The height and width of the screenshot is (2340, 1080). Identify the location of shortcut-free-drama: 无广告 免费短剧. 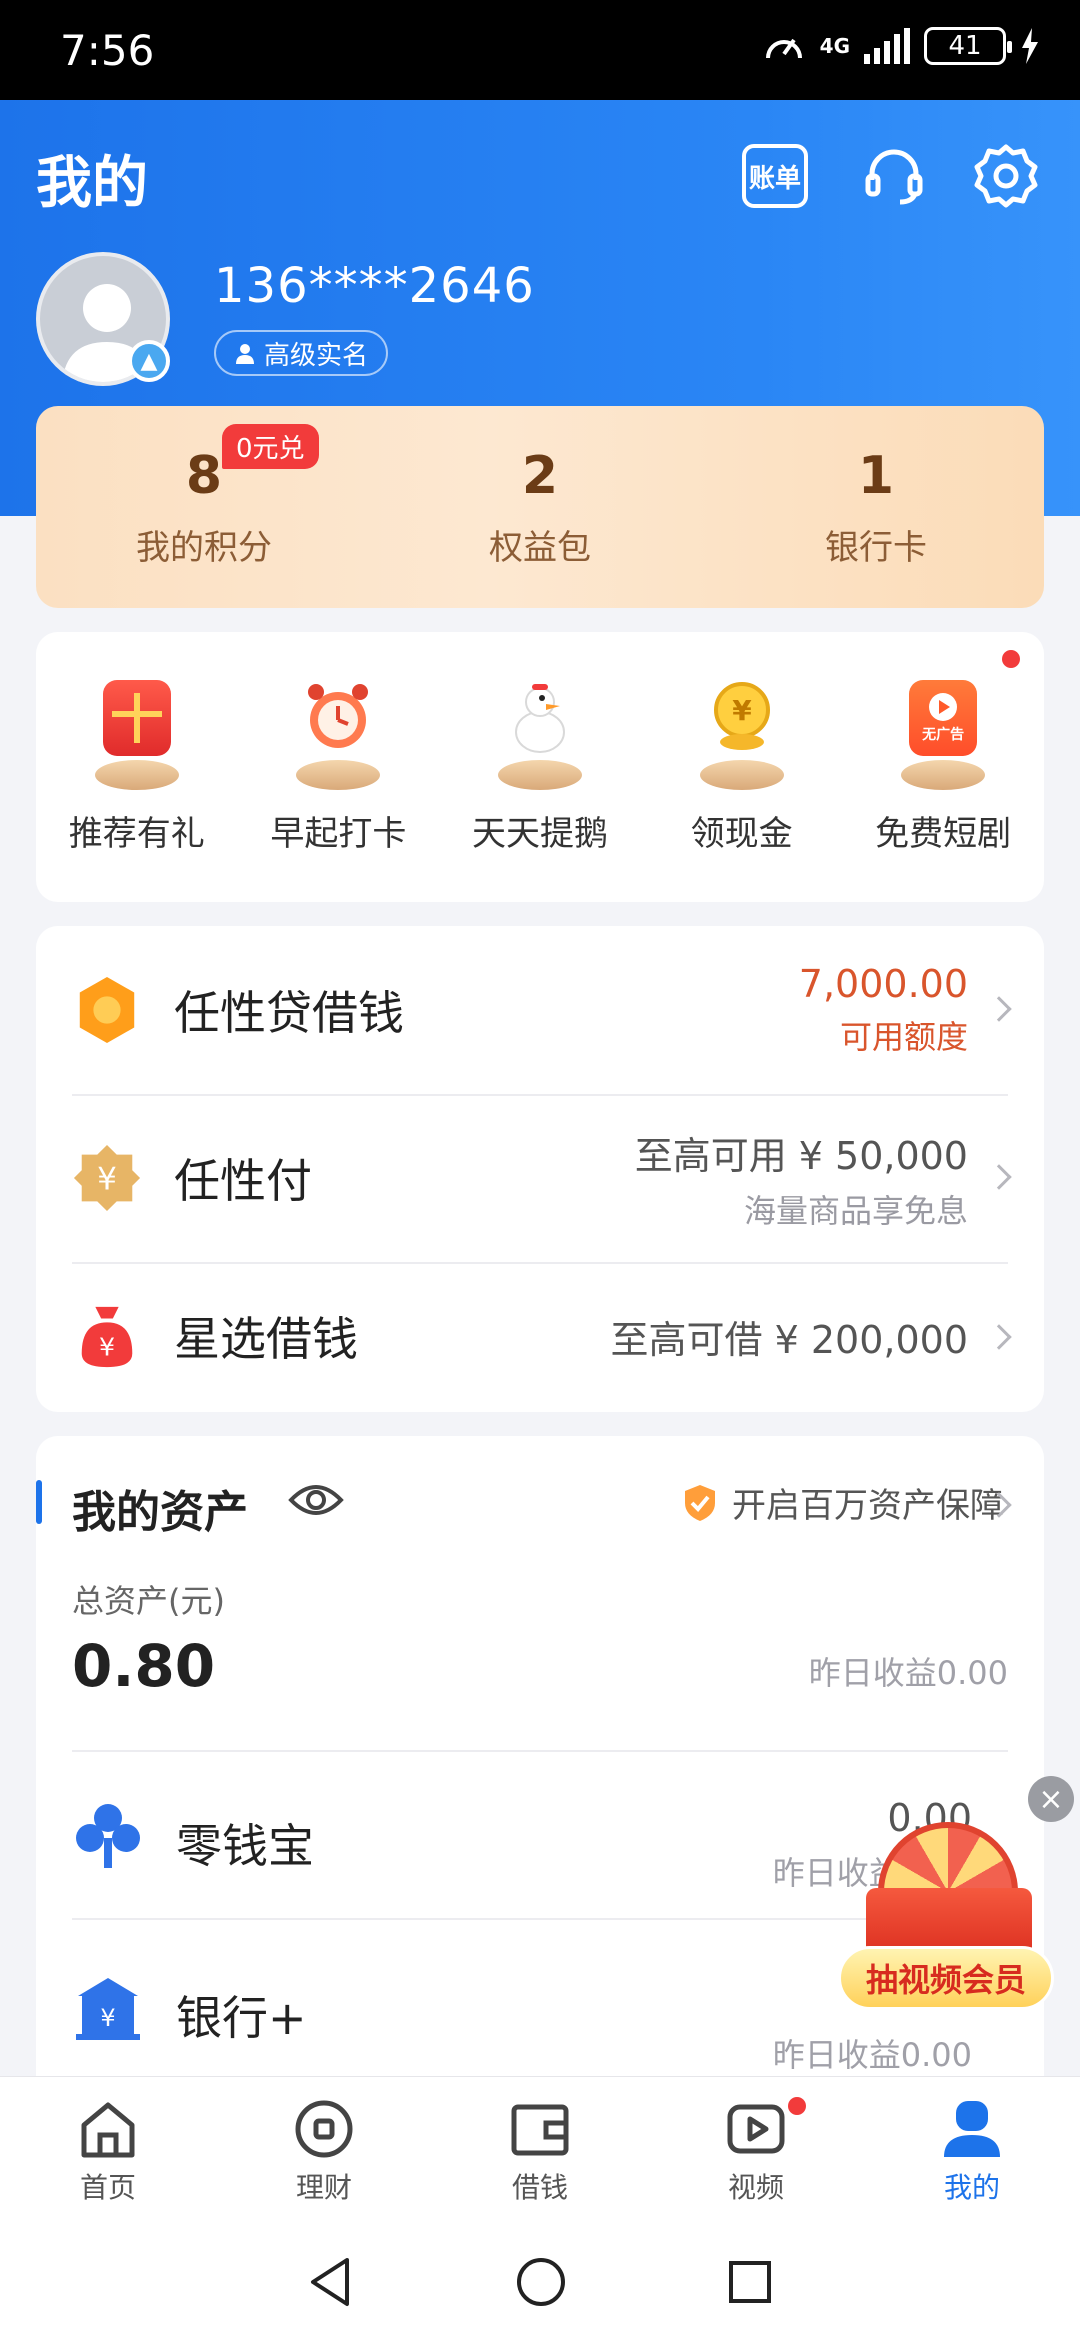
(943, 767).